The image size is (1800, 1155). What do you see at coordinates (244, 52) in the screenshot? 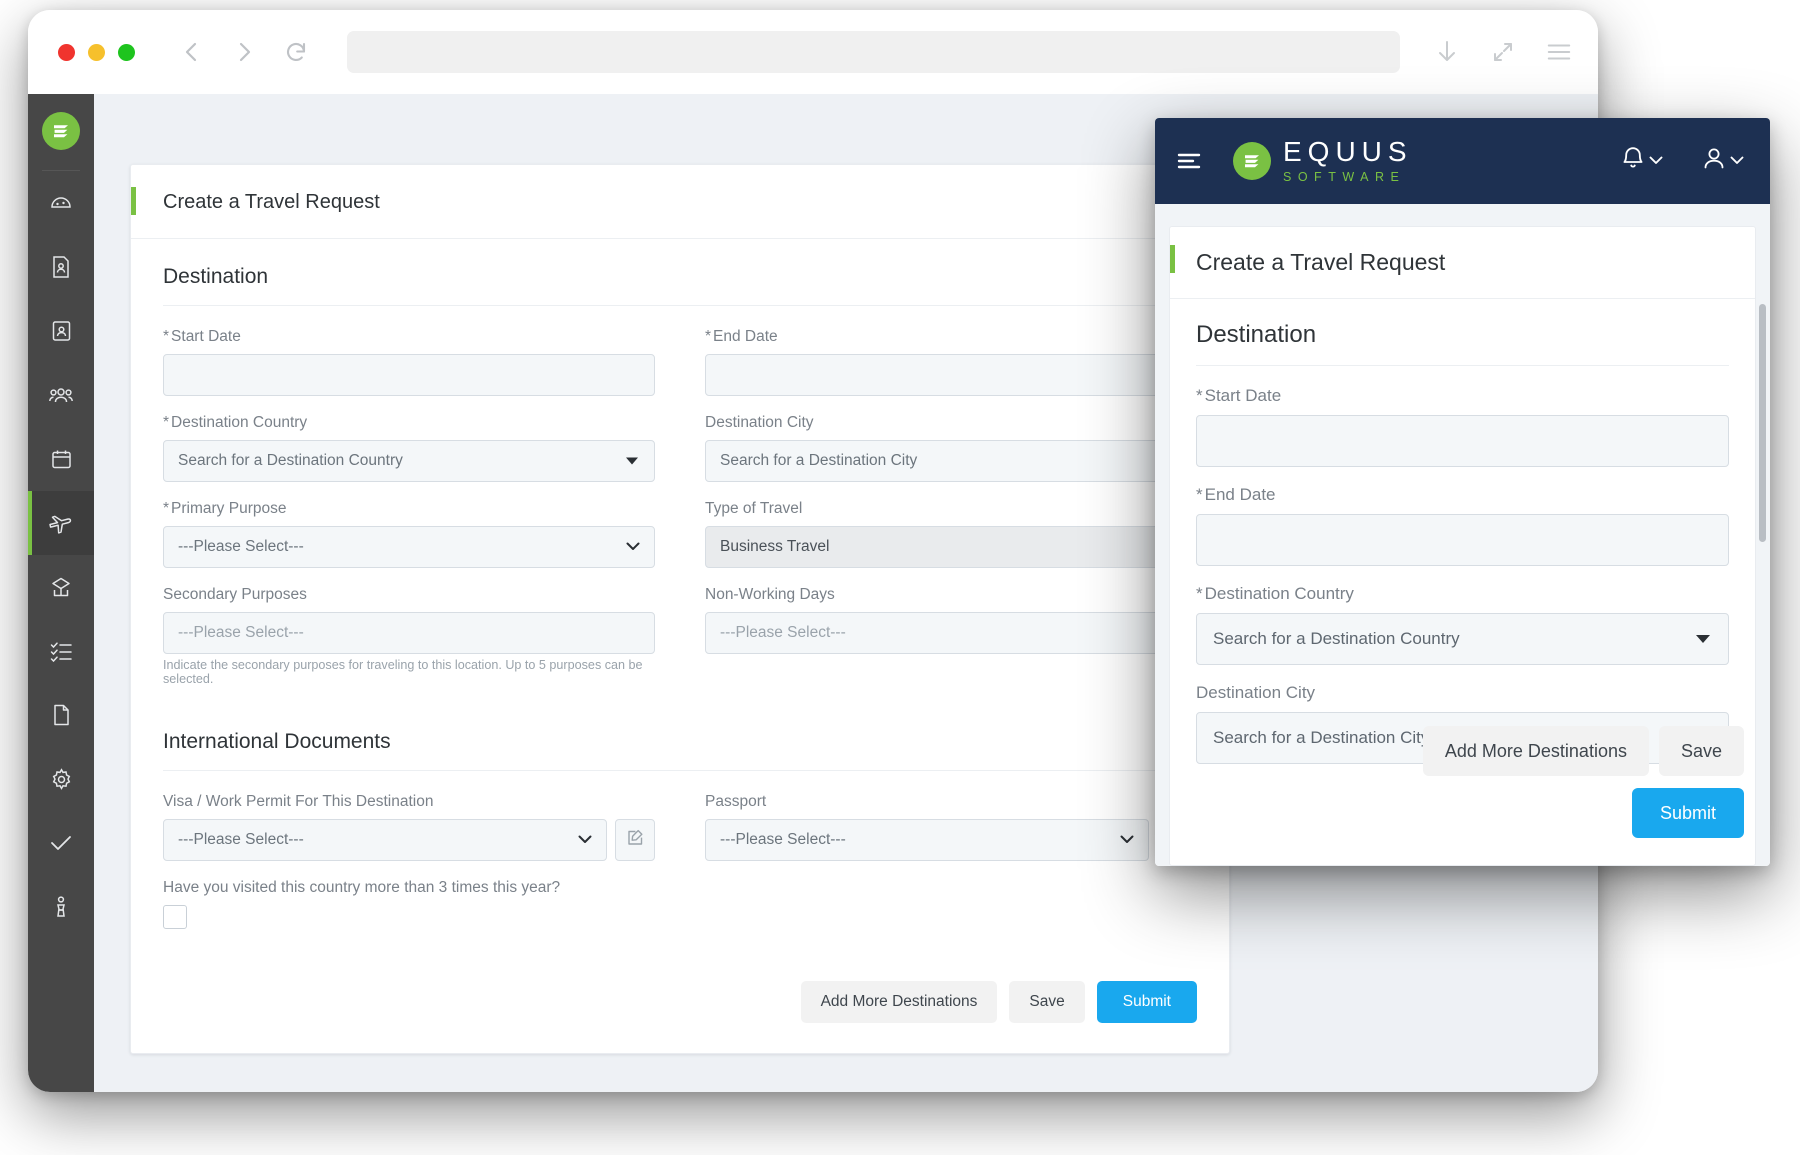
I see `forward-chevron-icon` at bounding box center [244, 52].